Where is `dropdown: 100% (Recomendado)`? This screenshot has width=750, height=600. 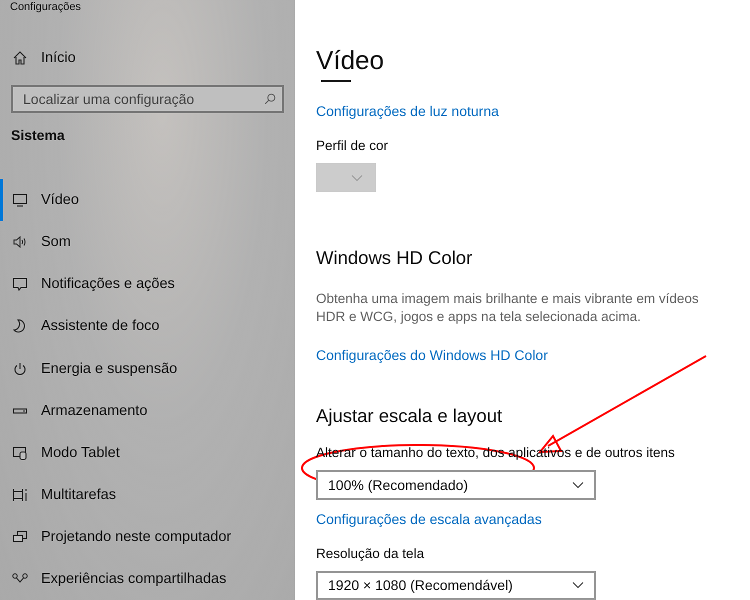
dropdown: 100% (Recomendado) is located at coordinates (456, 485).